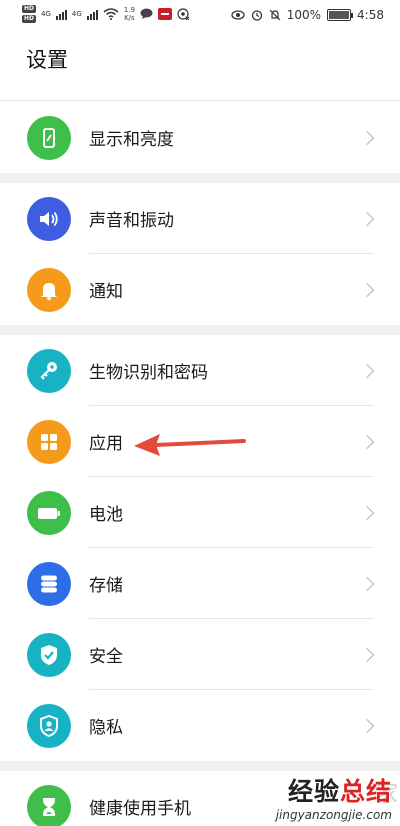  I want to click on battery-icon, so click(49, 512).